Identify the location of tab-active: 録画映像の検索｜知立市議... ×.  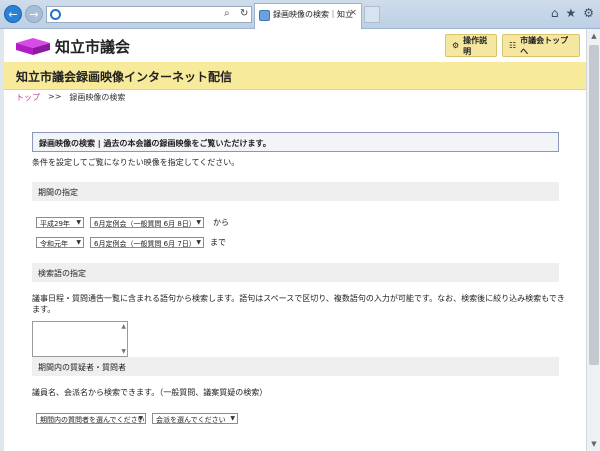
(308, 16).